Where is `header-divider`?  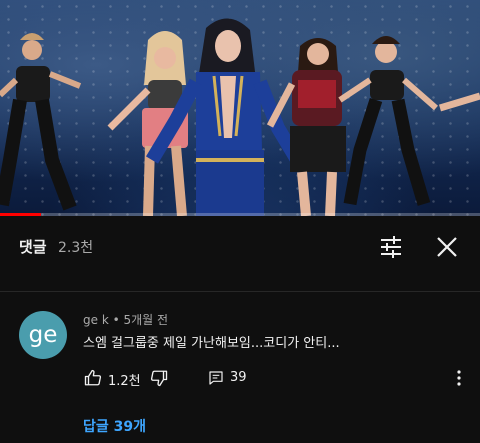 header-divider is located at coordinates (240, 291).